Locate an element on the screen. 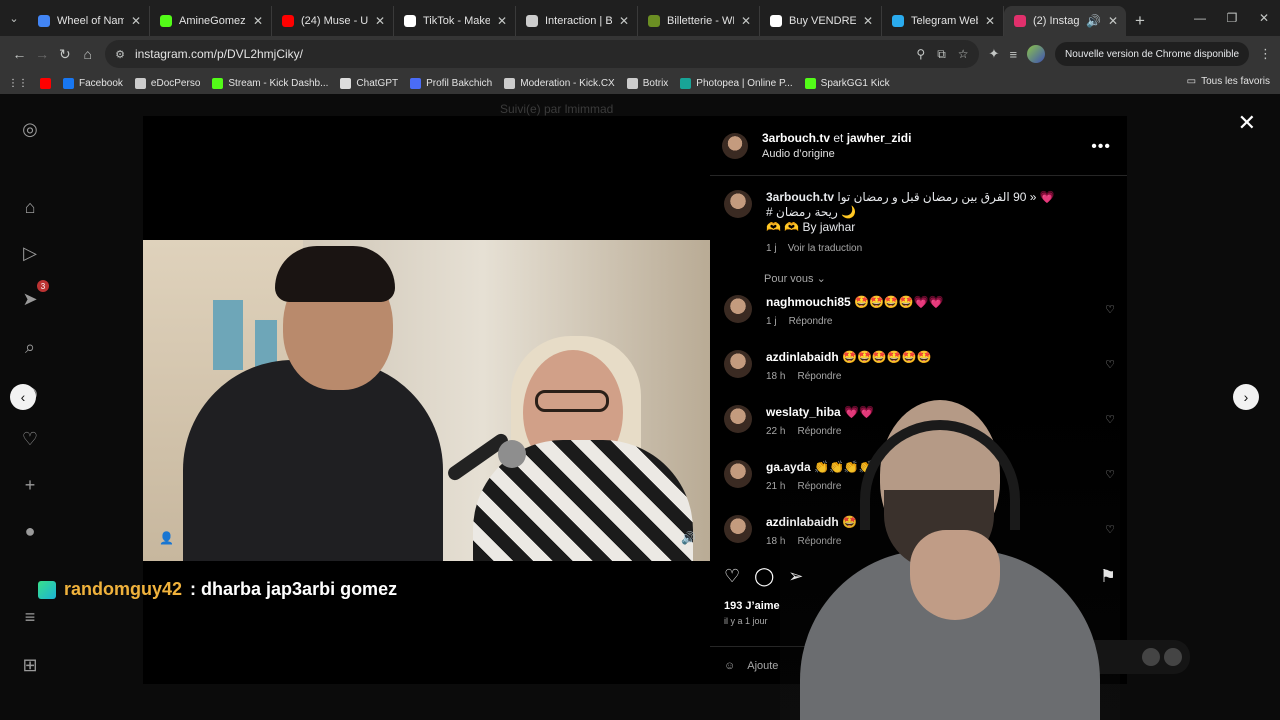 This screenshot has height=720, width=1280. tab-audio-icon: 🔊 is located at coordinates (1093, 21).